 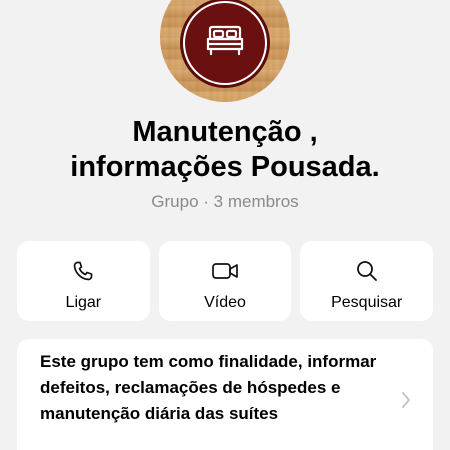 I want to click on group-avatar, so click(x=225, y=51).